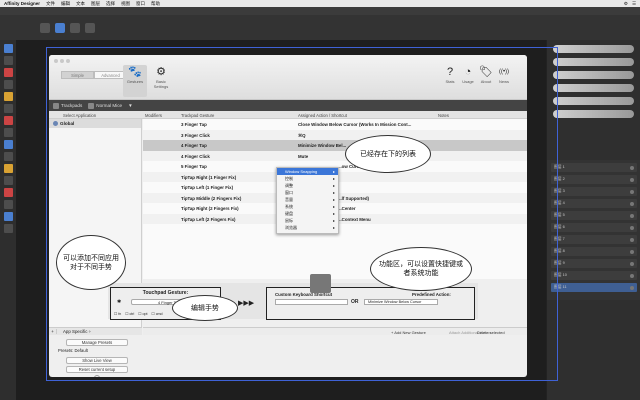 The height and width of the screenshot is (400, 640). What do you see at coordinates (594, 239) in the screenshot?
I see `layer-row: 图层 7` at bounding box center [594, 239].